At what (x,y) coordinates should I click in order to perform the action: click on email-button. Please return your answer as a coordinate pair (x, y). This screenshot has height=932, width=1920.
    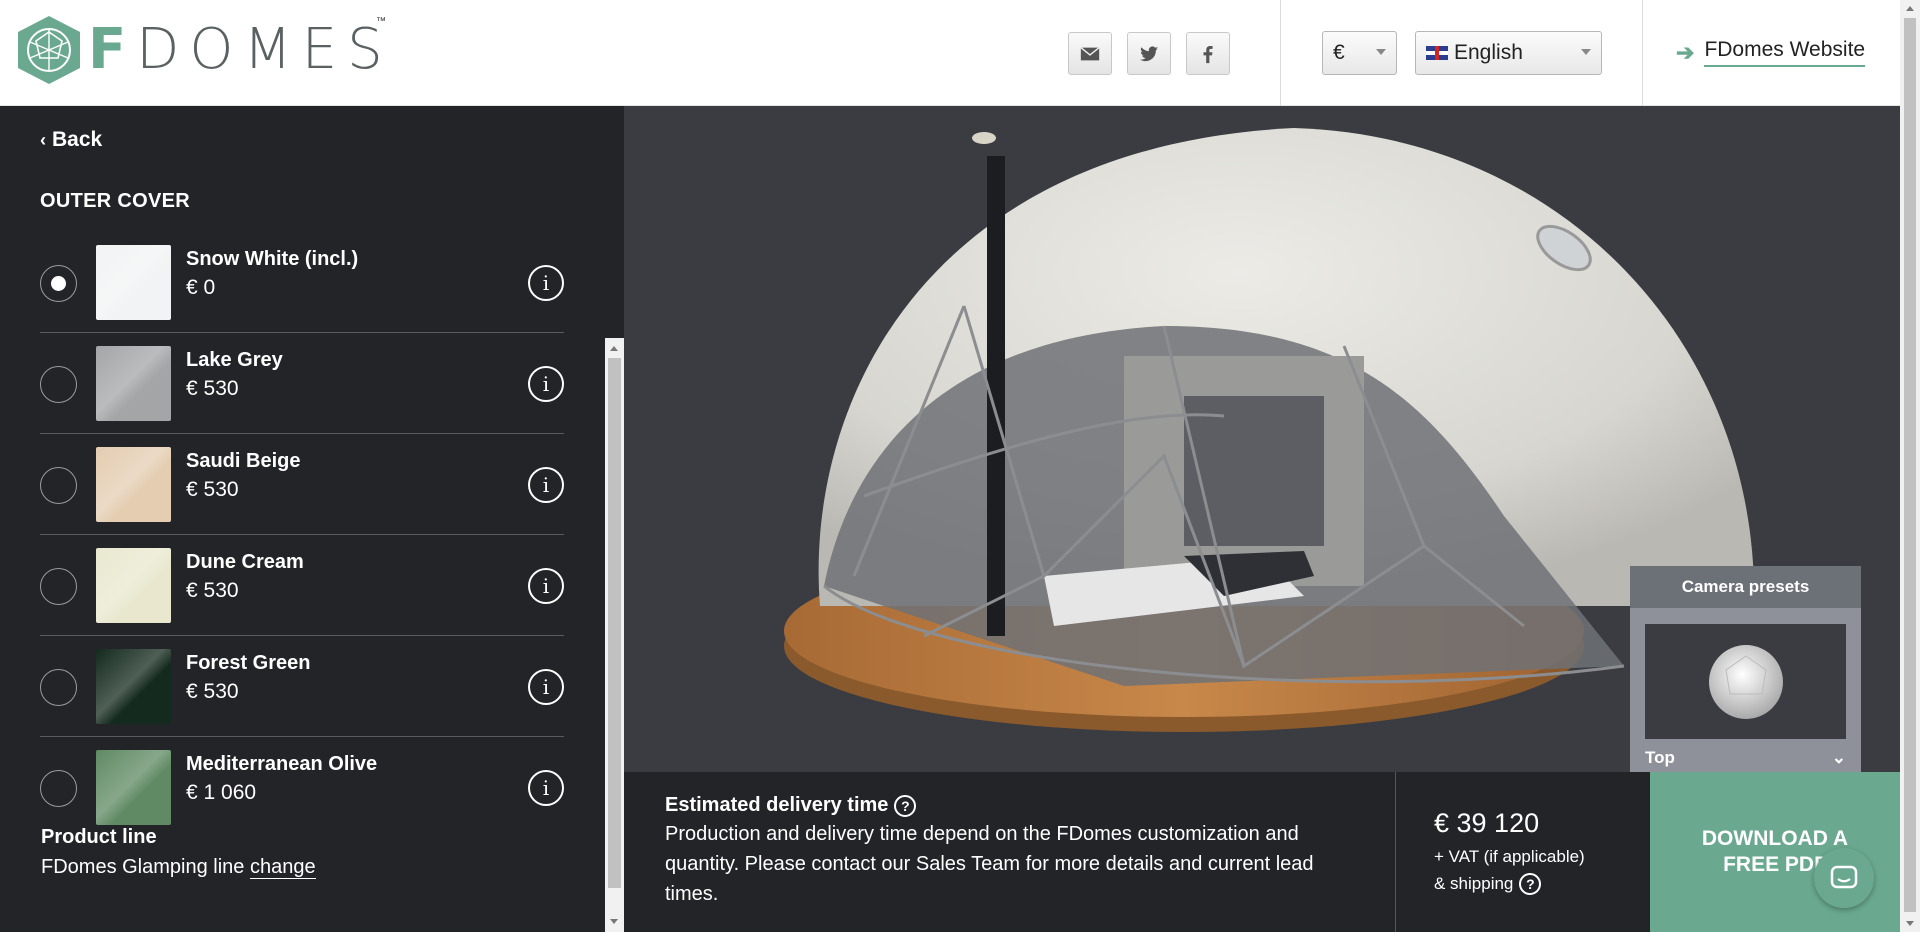
    Looking at the image, I should click on (1090, 53).